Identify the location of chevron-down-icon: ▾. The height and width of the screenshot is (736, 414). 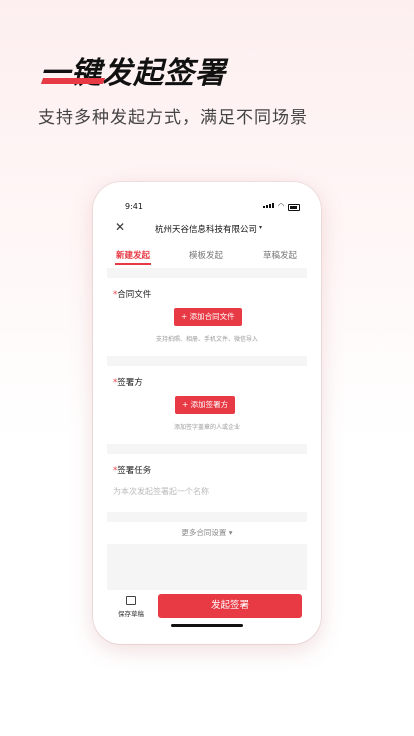
(260, 227).